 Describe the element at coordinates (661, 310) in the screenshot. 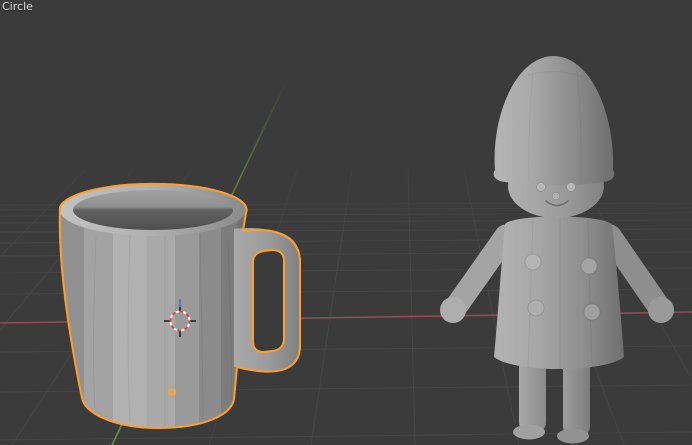

I see `figurine-right-hand` at that location.